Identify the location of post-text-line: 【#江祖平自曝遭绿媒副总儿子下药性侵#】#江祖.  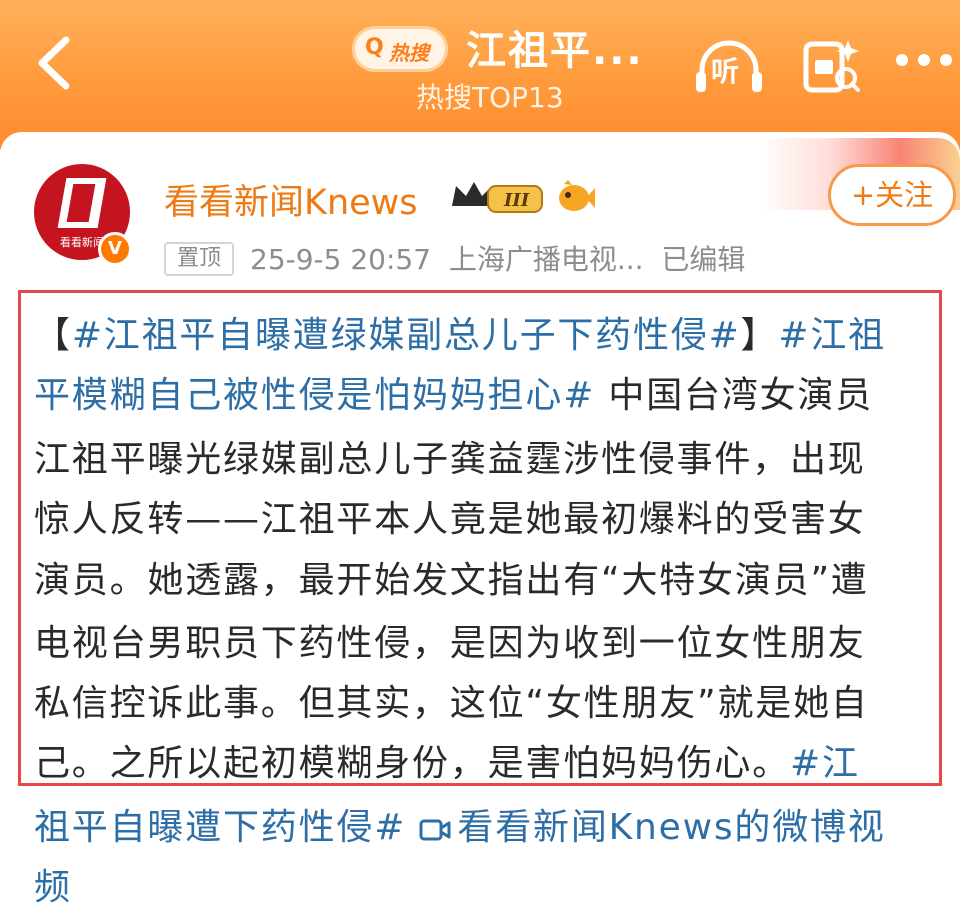
(460, 335).